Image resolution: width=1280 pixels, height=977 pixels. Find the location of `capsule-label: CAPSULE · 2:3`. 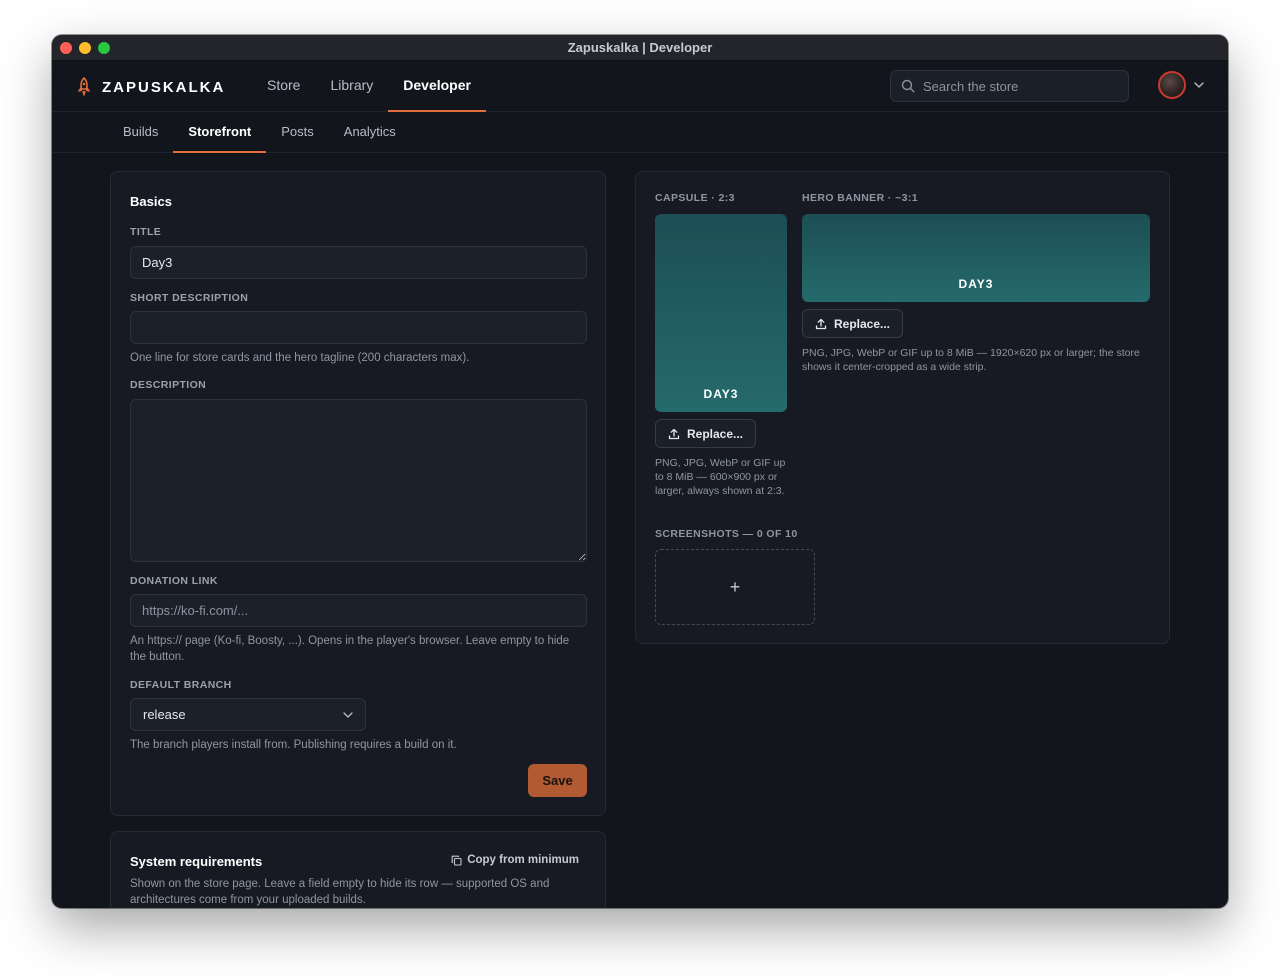

capsule-label: CAPSULE · 2:3 is located at coordinates (695, 198).